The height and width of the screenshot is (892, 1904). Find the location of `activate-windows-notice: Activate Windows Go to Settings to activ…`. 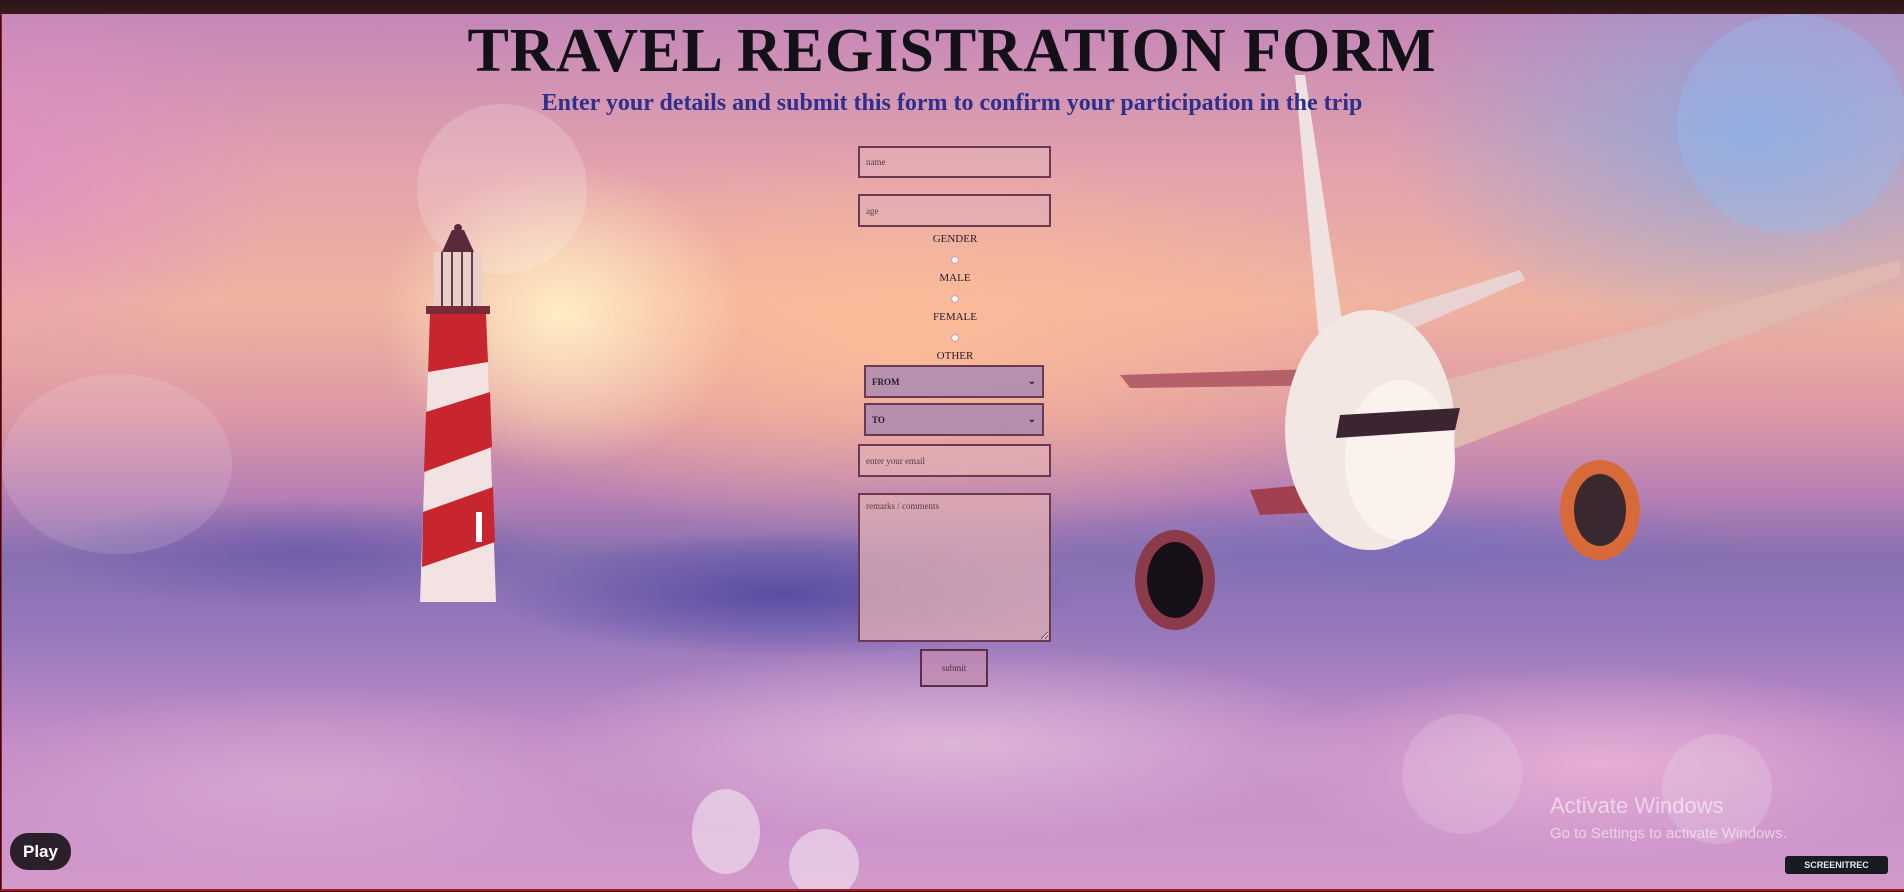

activate-windows-notice: Activate Windows Go to Settings to activ… is located at coordinates (1668, 817).